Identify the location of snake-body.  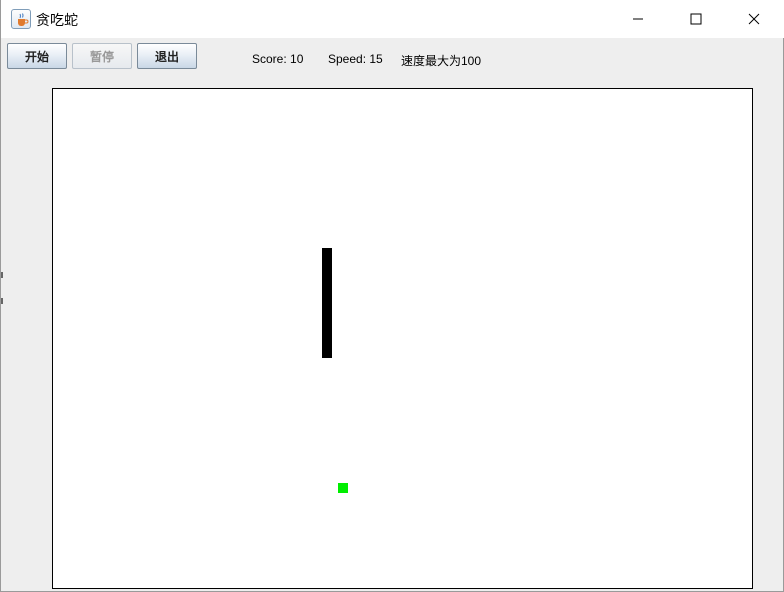
(327, 303).